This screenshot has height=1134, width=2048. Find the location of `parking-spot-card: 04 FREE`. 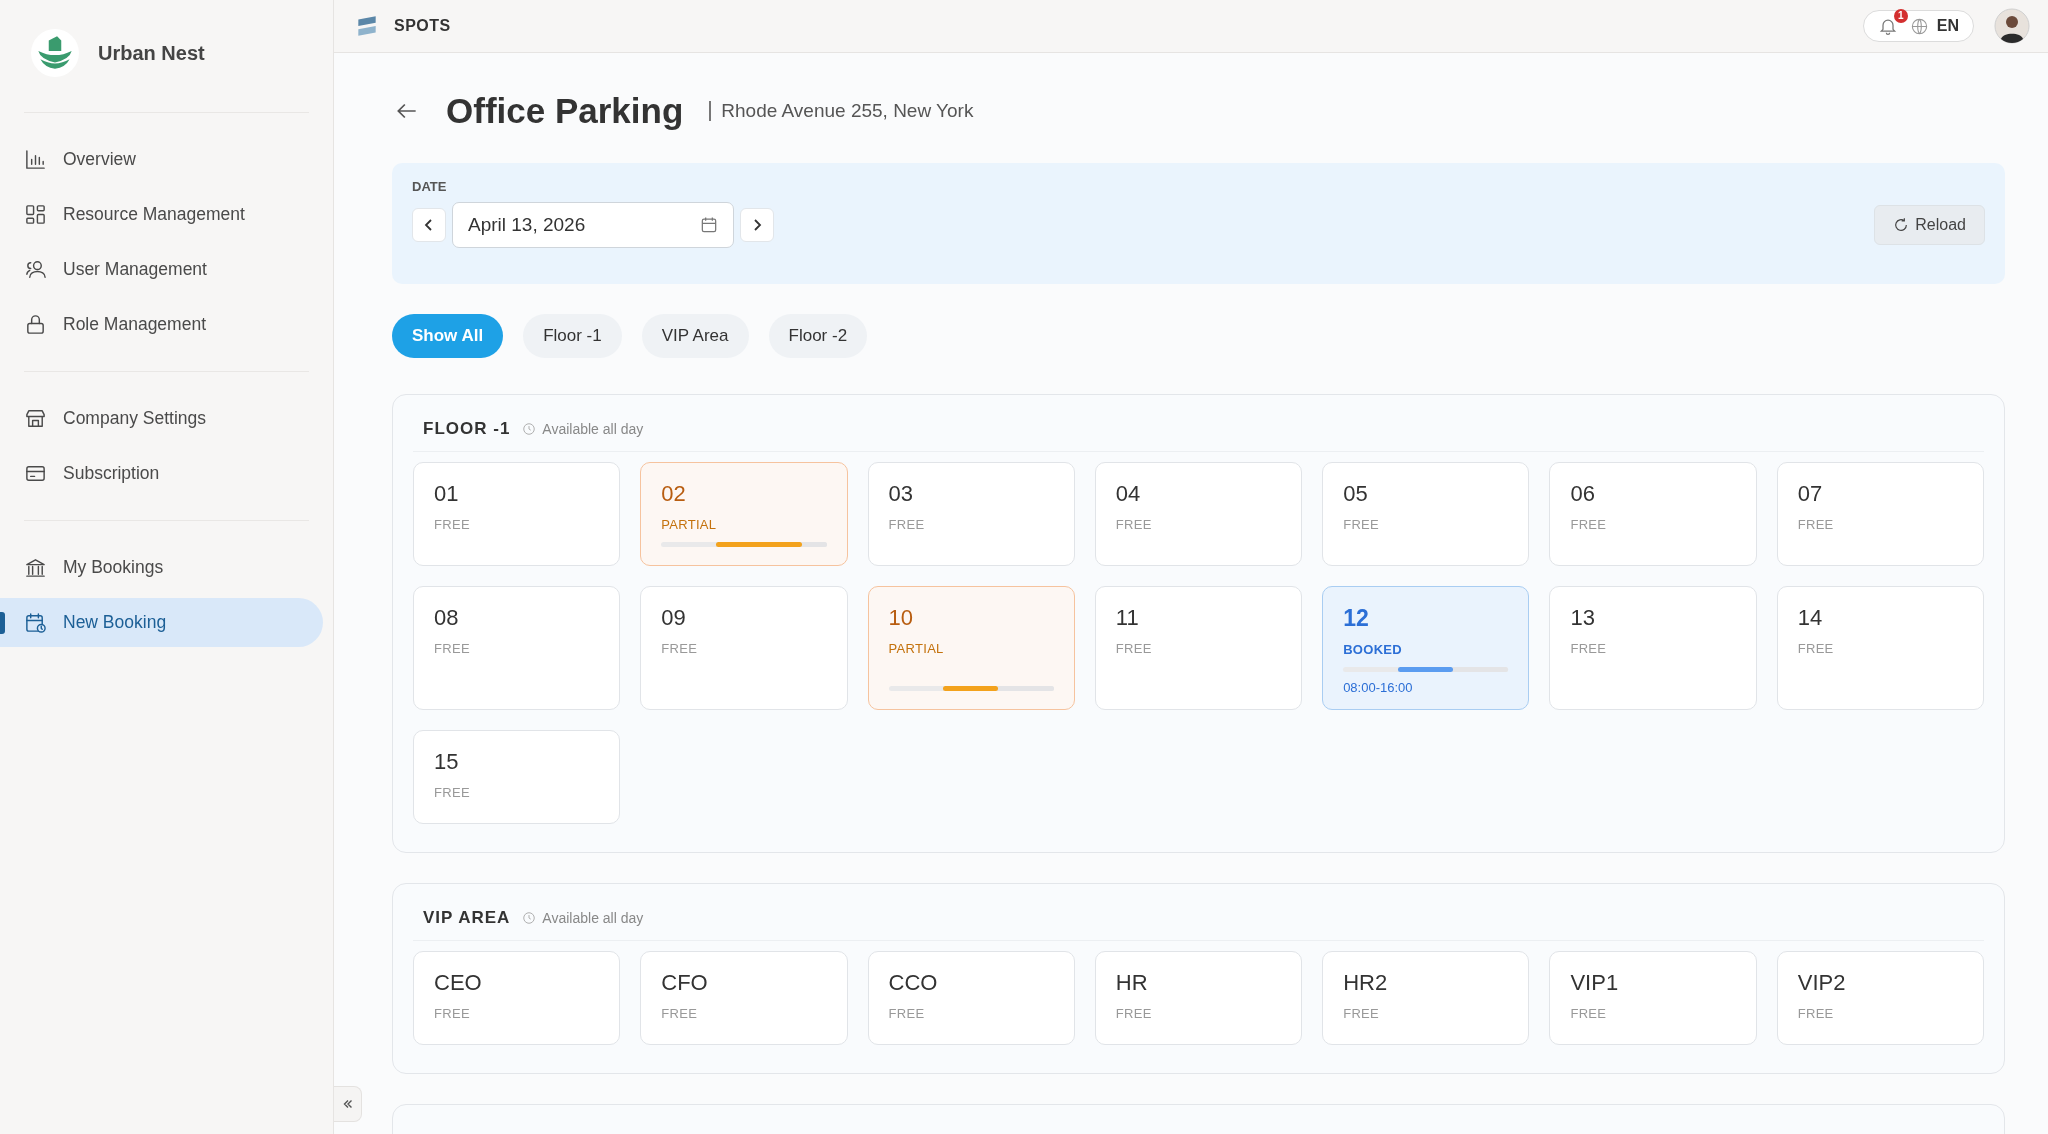

parking-spot-card: 04 FREE is located at coordinates (1198, 514).